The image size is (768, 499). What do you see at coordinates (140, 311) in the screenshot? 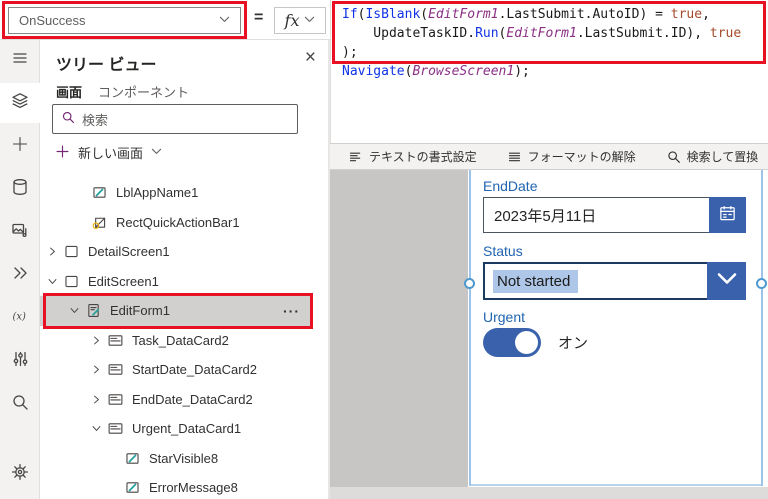
I see `tree-item-label: EditForm1` at bounding box center [140, 311].